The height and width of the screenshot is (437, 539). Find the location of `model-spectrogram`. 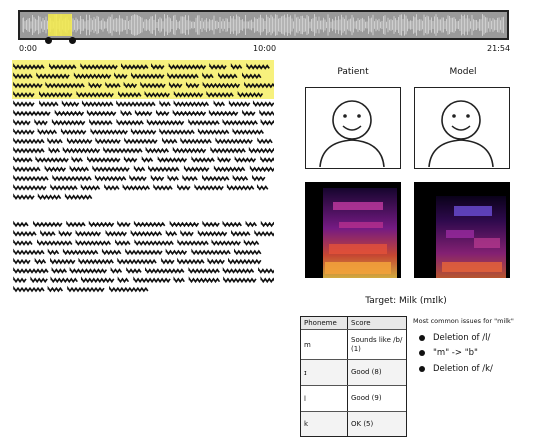

model-spectrogram is located at coordinates (462, 230).